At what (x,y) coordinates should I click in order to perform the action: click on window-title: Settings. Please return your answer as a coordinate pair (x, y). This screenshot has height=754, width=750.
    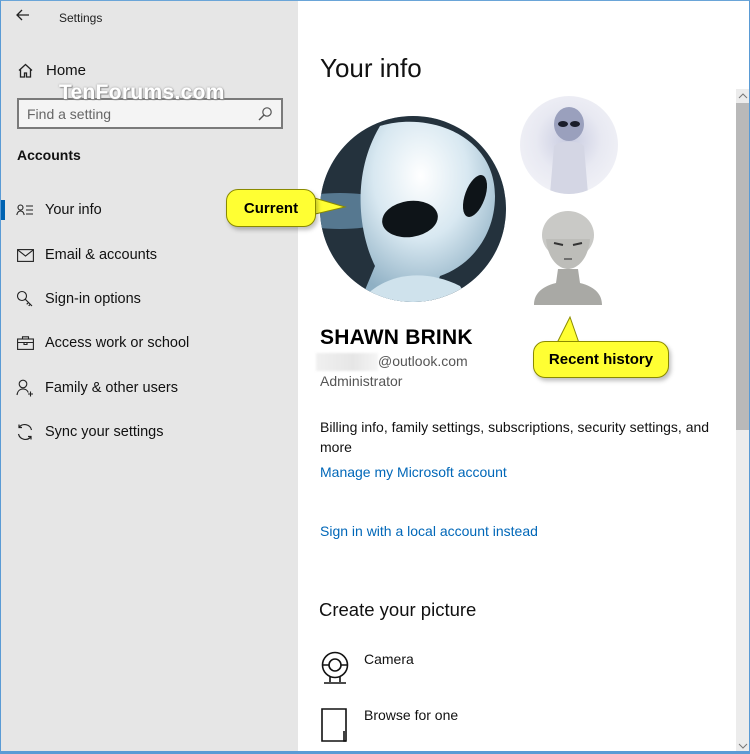
    Looking at the image, I should click on (81, 18).